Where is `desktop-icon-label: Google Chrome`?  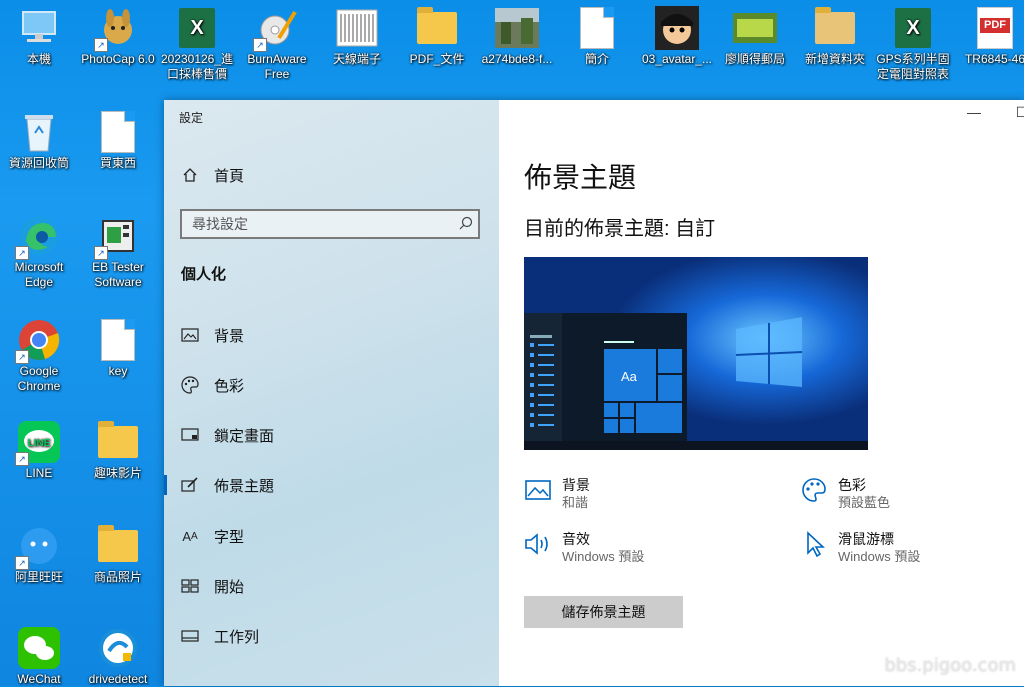 desktop-icon-label: Google Chrome is located at coordinates (39, 378).